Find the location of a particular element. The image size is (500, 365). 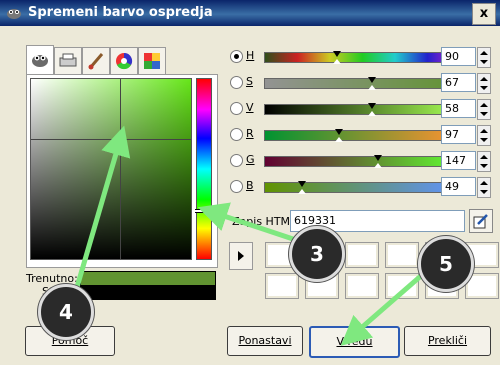

callout-5: 5 is located at coordinates (446, 264).